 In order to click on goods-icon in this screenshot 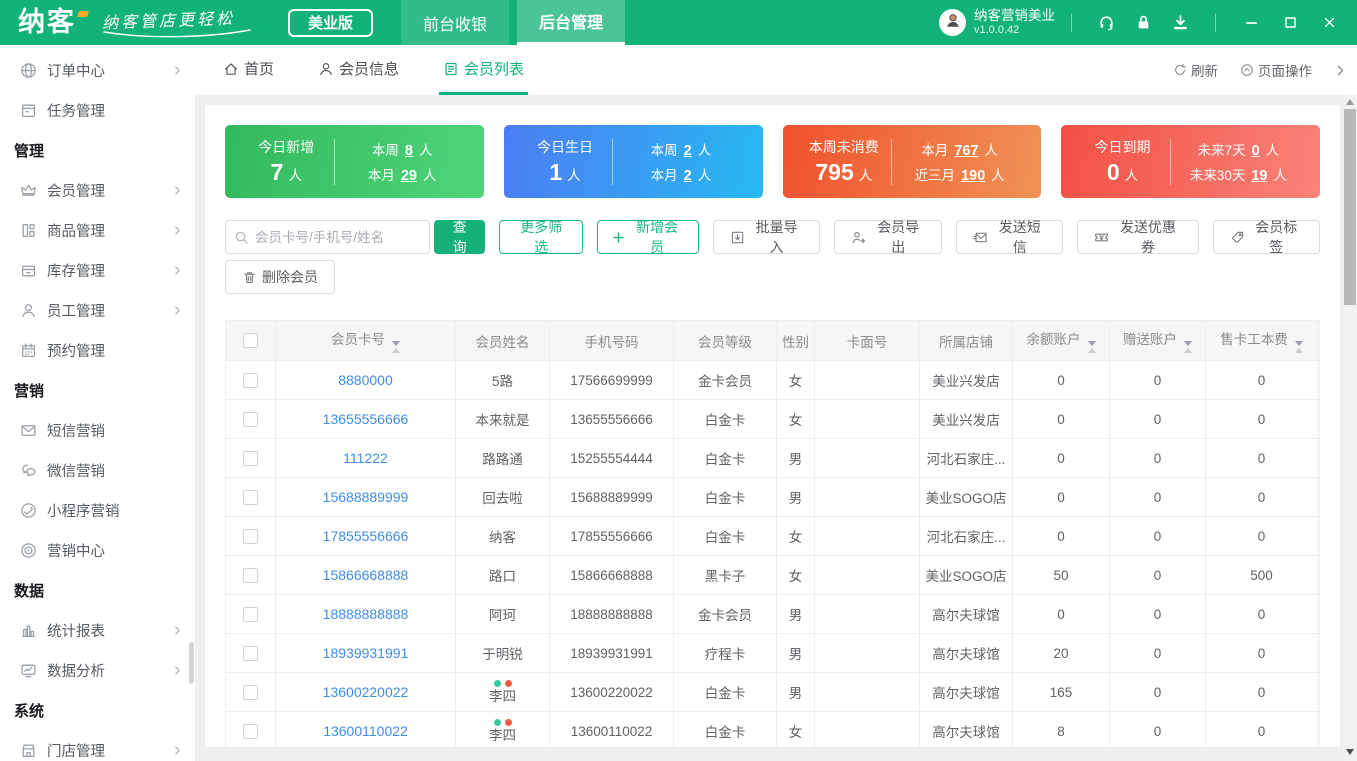, I will do `click(28, 230)`.